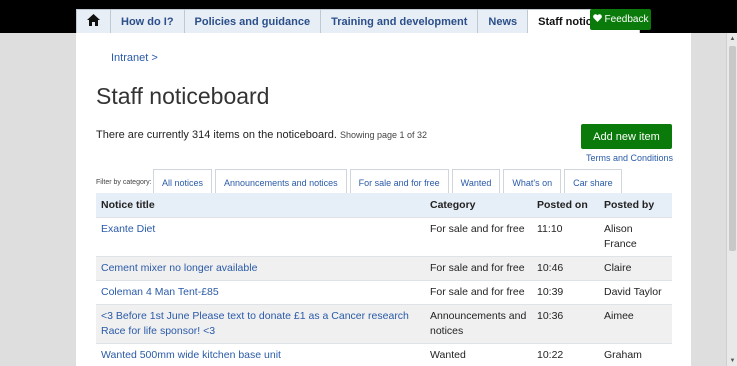  What do you see at coordinates (399, 21) in the screenshot?
I see `nav-training-and-development: Training and development` at bounding box center [399, 21].